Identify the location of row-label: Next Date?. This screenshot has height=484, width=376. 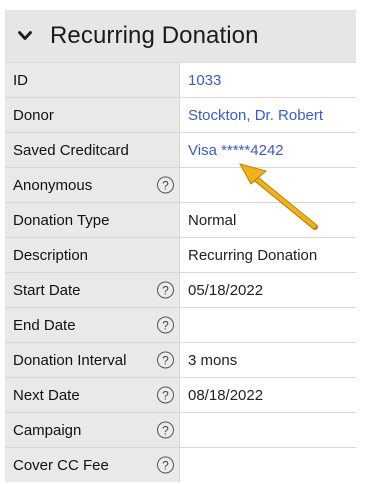
(92, 395).